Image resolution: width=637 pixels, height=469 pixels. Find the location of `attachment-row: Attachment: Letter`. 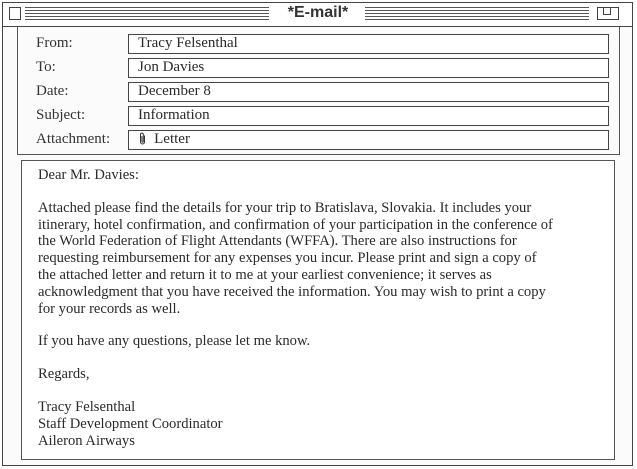

attachment-row: Attachment: Letter is located at coordinates (318, 140).